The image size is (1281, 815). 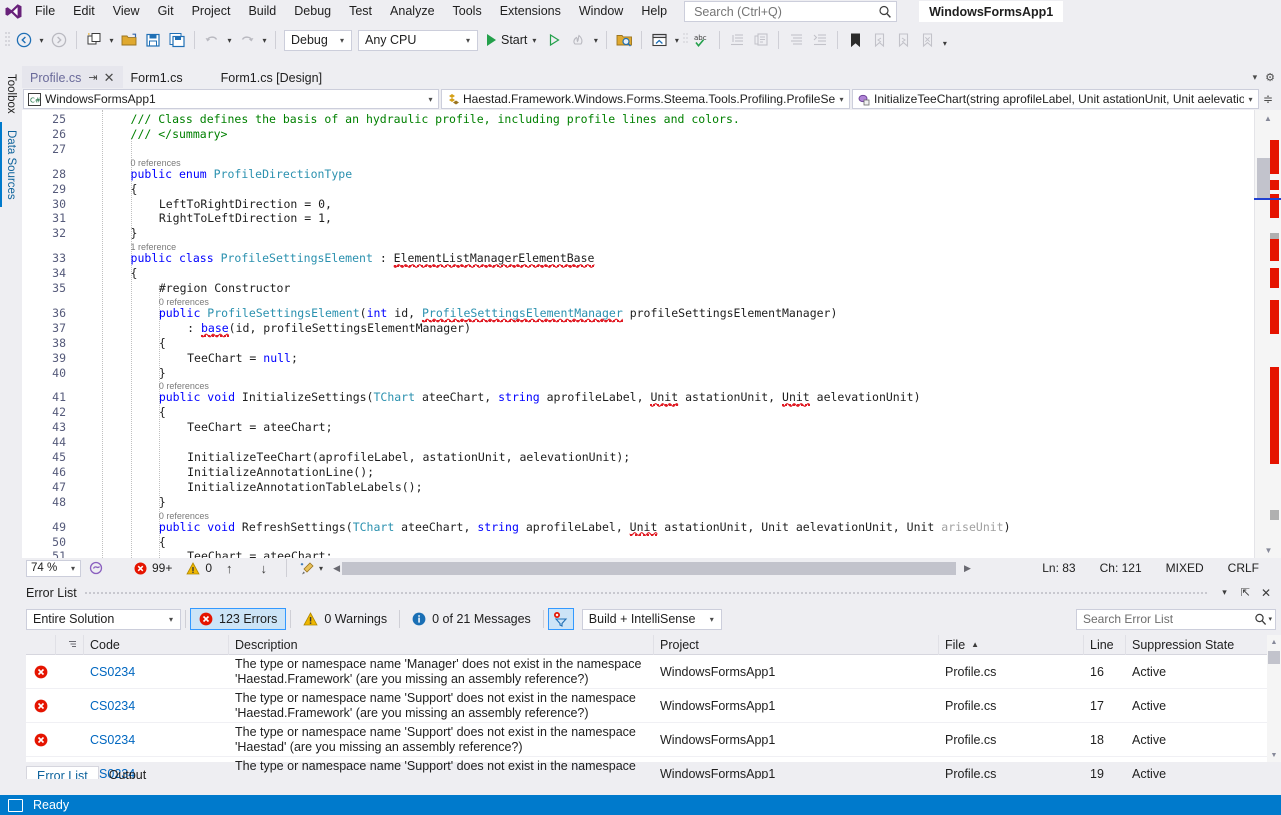 What do you see at coordinates (879, 40) in the screenshot?
I see `previous-bookmark-icon` at bounding box center [879, 40].